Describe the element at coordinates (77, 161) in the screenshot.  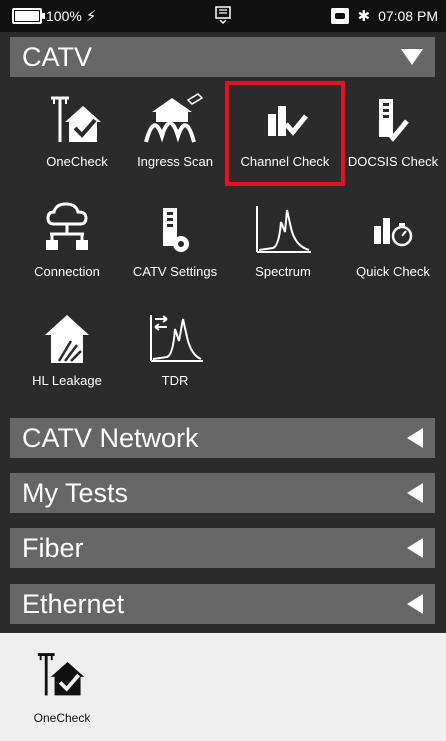
I see `tile-label: OneCheck` at that location.